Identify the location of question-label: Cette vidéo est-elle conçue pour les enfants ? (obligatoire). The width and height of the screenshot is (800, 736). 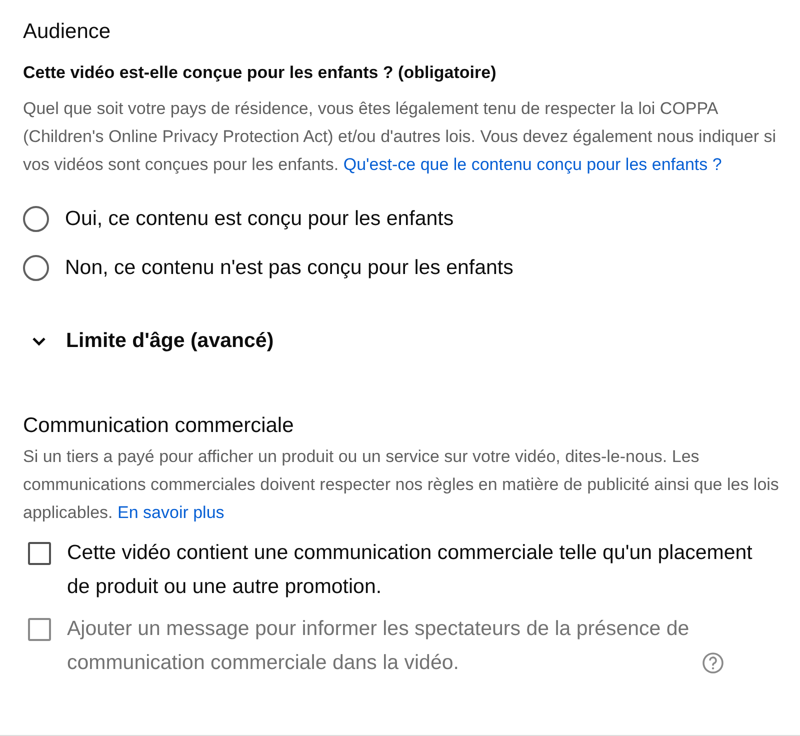
(260, 73).